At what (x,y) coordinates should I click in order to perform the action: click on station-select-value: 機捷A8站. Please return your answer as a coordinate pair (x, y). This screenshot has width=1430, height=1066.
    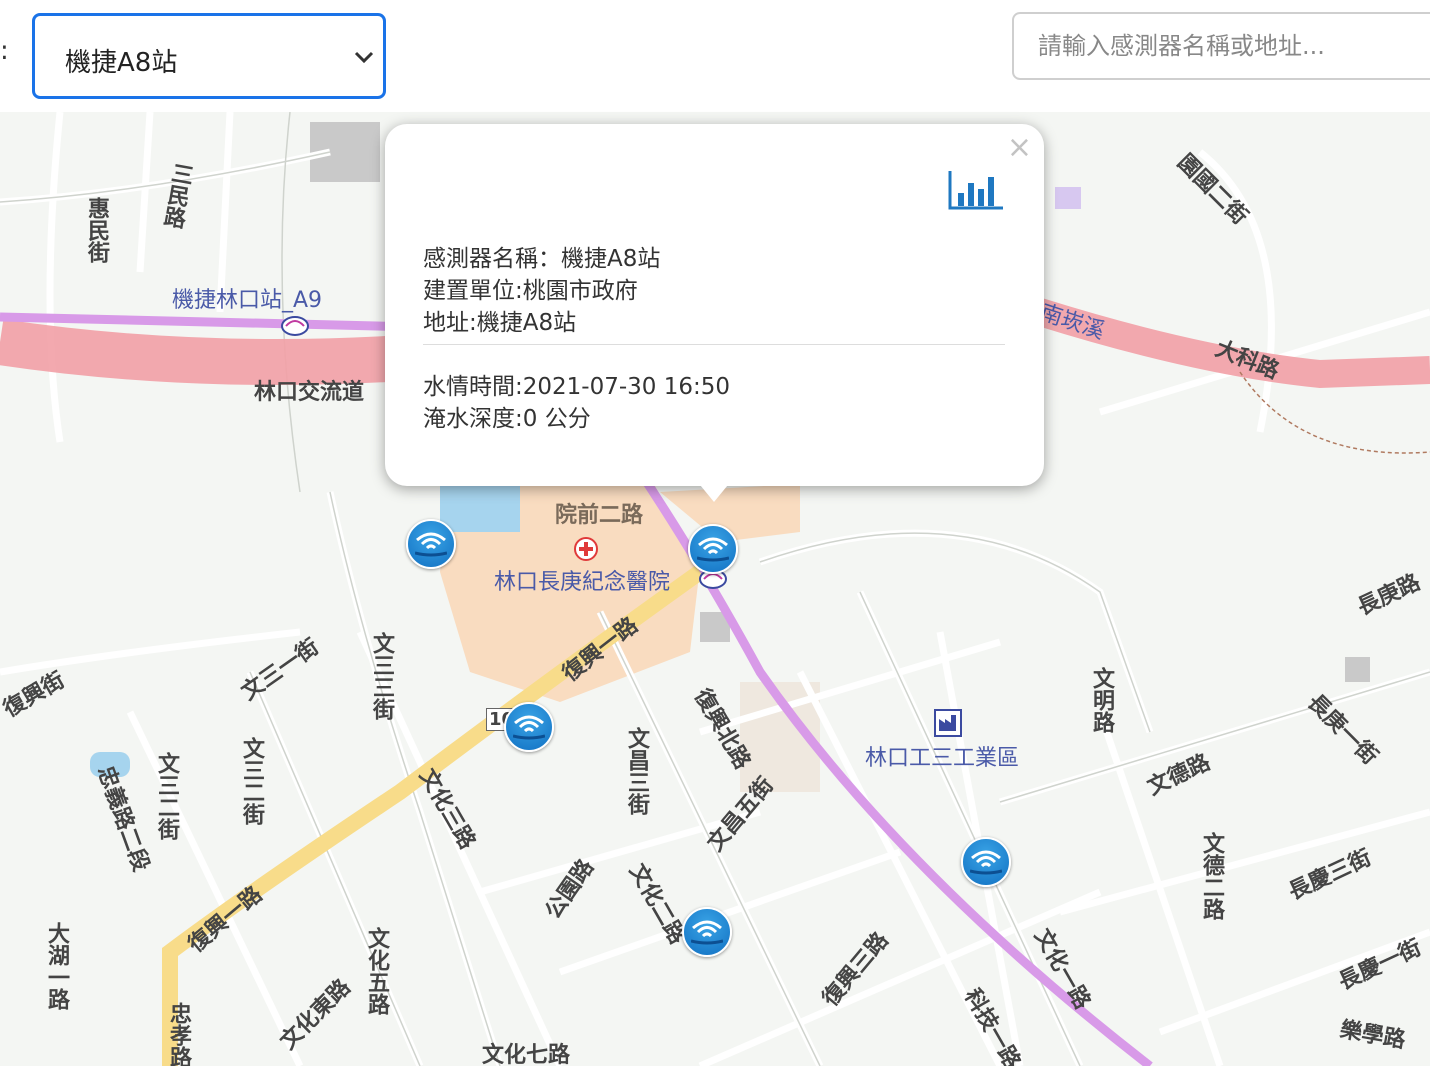
    Looking at the image, I should click on (121, 63).